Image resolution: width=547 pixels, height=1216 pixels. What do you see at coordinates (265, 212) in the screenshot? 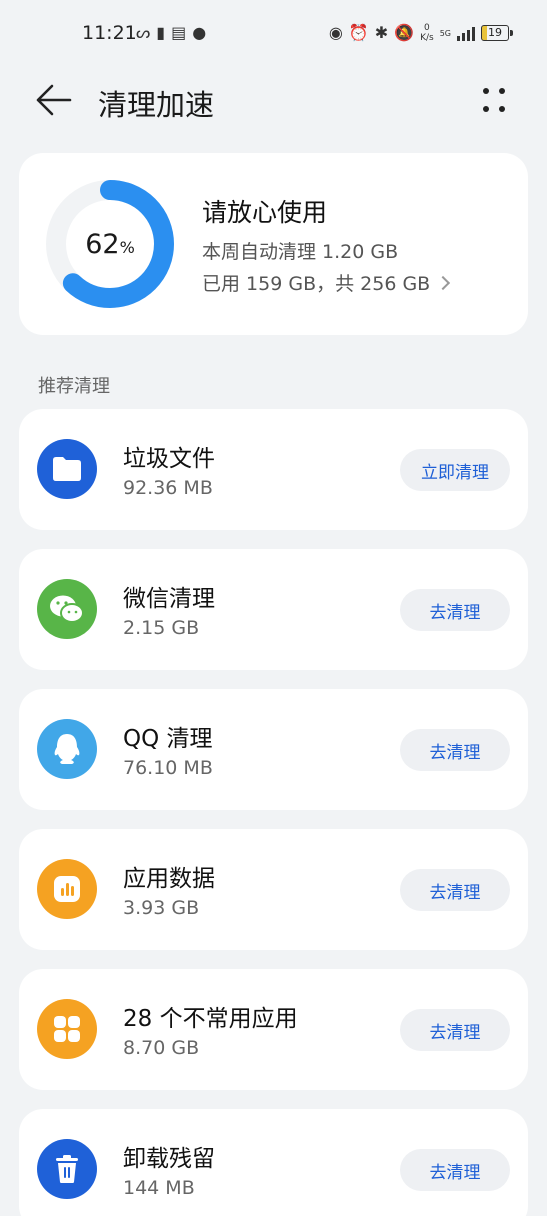
I see `storage-status: 请放心使用` at bounding box center [265, 212].